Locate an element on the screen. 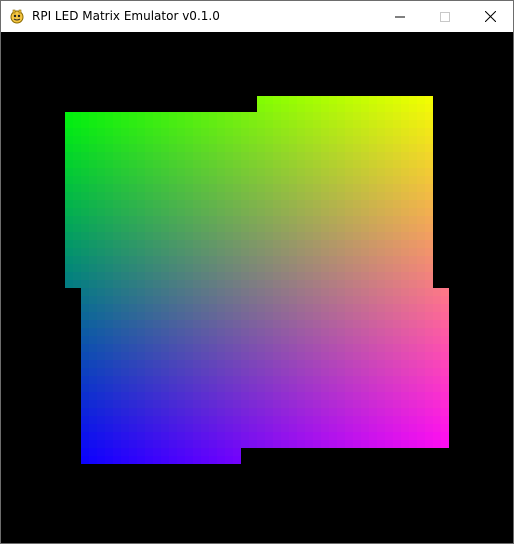 The image size is (514, 544). minimize-button is located at coordinates (400, 16).